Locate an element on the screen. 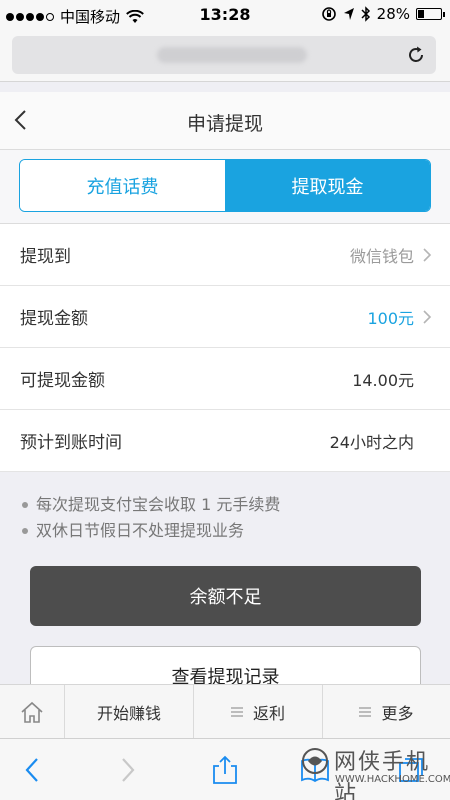 This screenshot has height=800, width=450. row-available-amount: 可提现金额 14.00元 is located at coordinates (225, 379).